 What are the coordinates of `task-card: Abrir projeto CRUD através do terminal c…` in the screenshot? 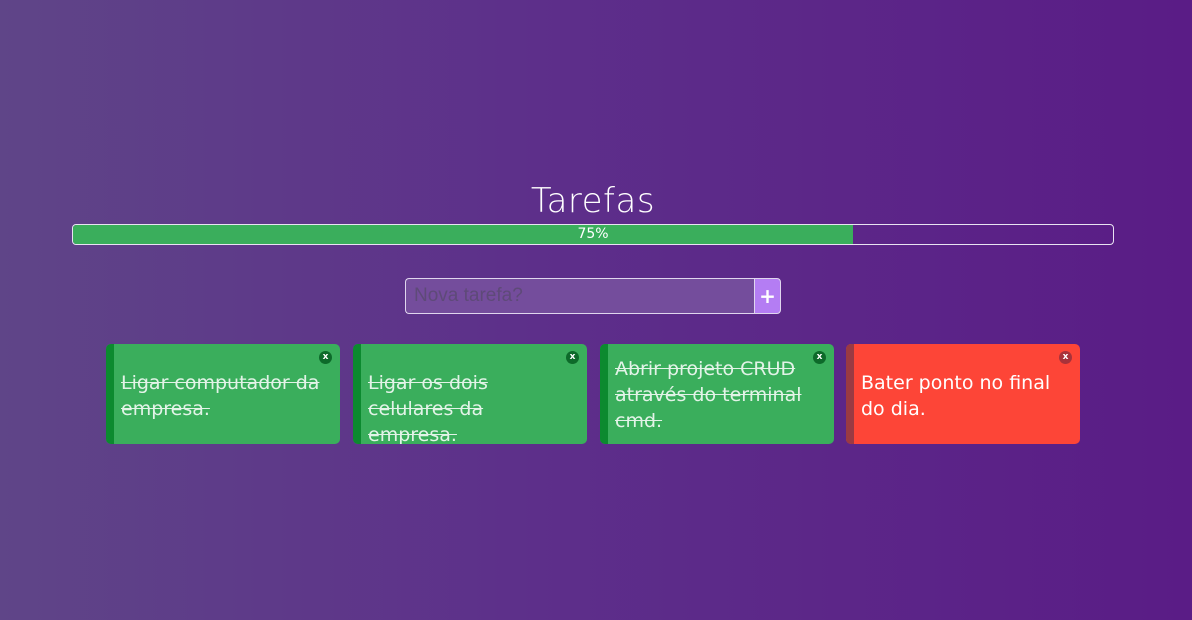 It's located at (717, 394).